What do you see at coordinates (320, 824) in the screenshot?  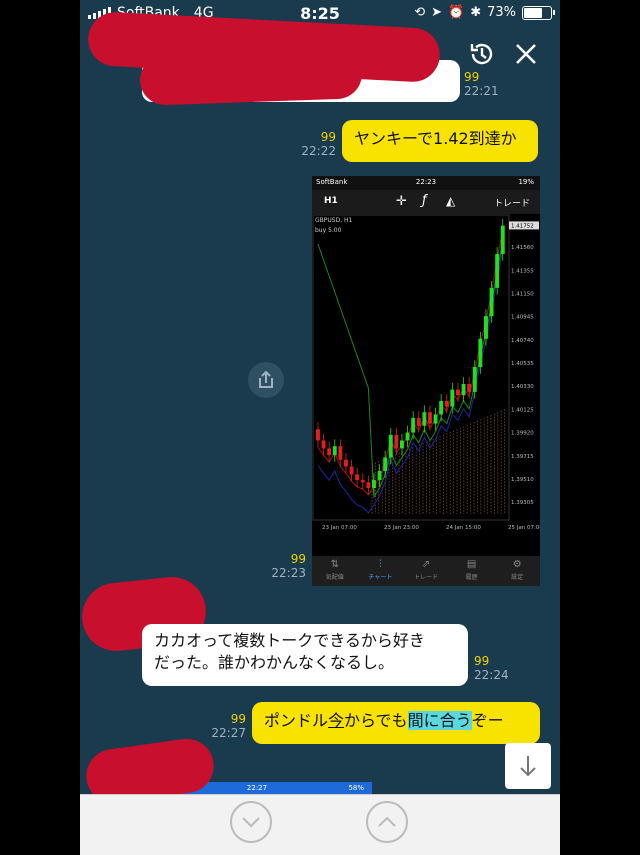 I see `bottom-search-bar` at bounding box center [320, 824].